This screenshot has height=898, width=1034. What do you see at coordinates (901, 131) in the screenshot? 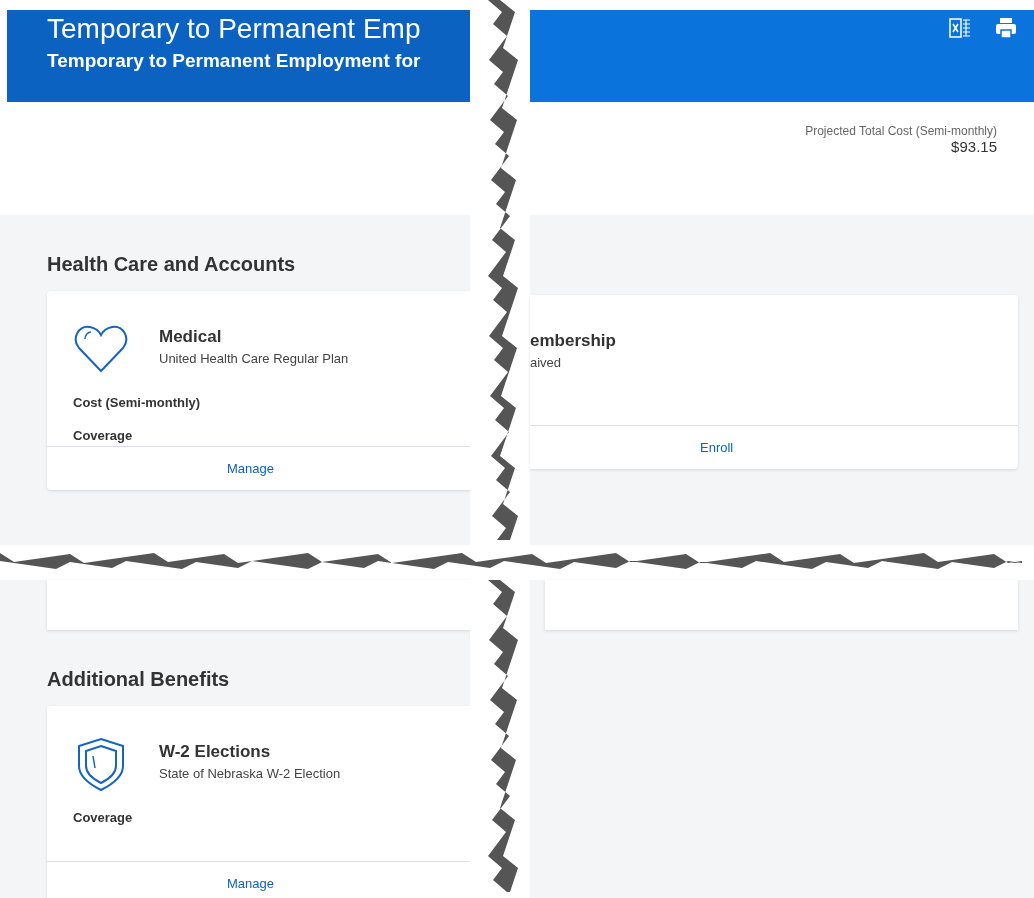
I see `projected-cost-label: Projected Total Cost (Semi-monthly)` at bounding box center [901, 131].